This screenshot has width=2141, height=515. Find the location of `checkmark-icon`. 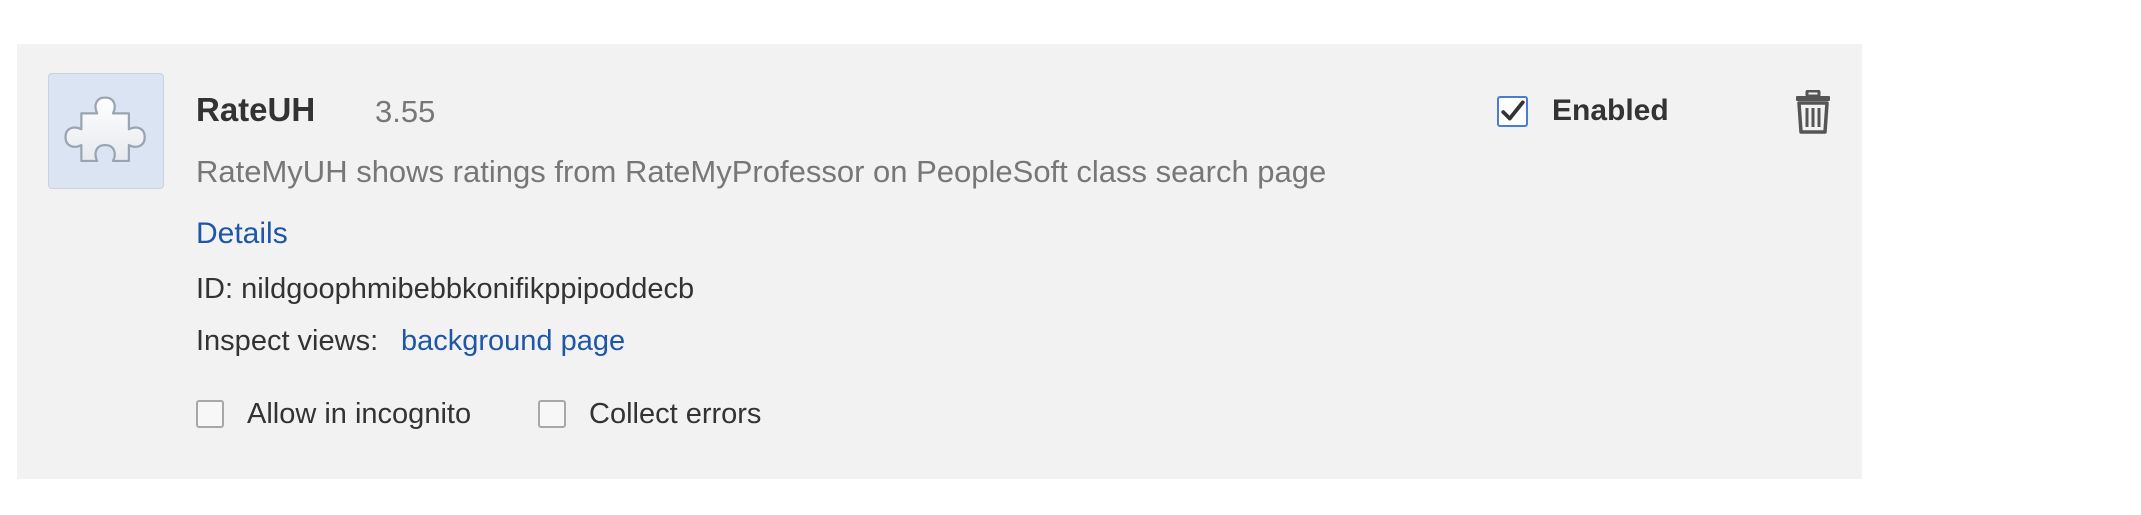

checkmark-icon is located at coordinates (1512, 110).